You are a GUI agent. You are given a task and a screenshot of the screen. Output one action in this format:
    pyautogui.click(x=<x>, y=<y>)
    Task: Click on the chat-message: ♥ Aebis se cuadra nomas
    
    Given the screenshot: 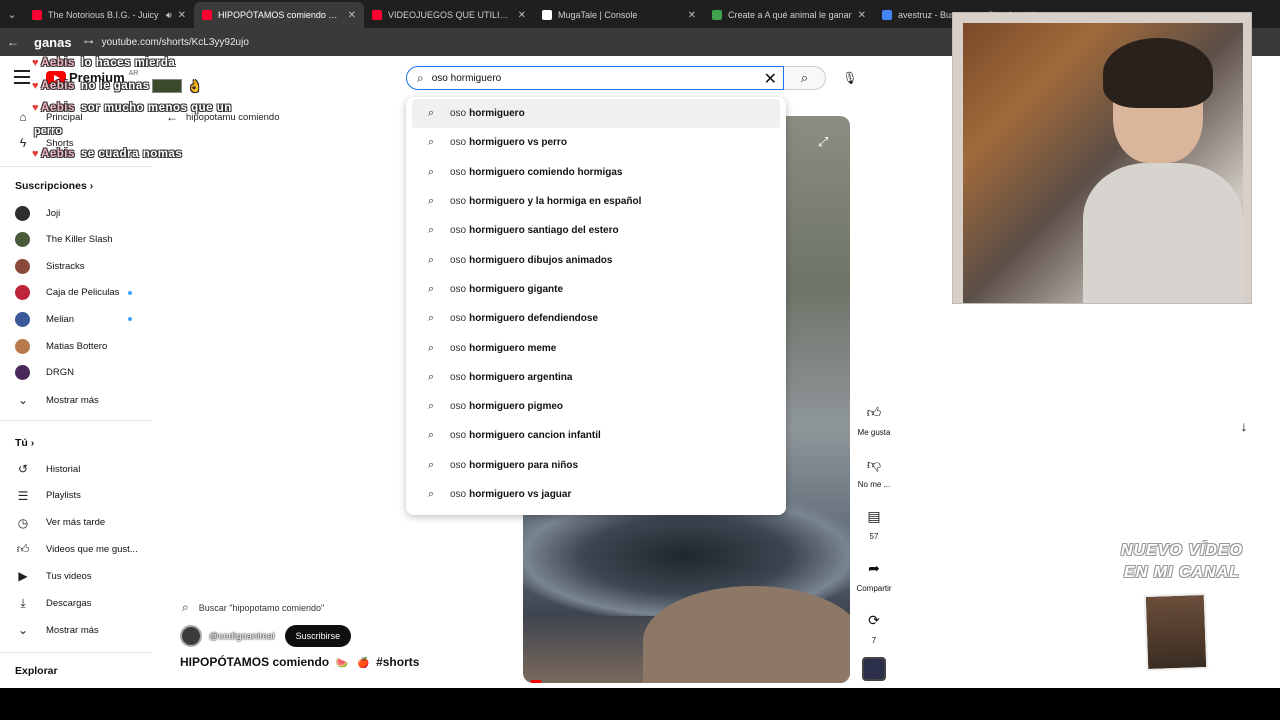 What is the action you would take?
    pyautogui.click(x=107, y=154)
    